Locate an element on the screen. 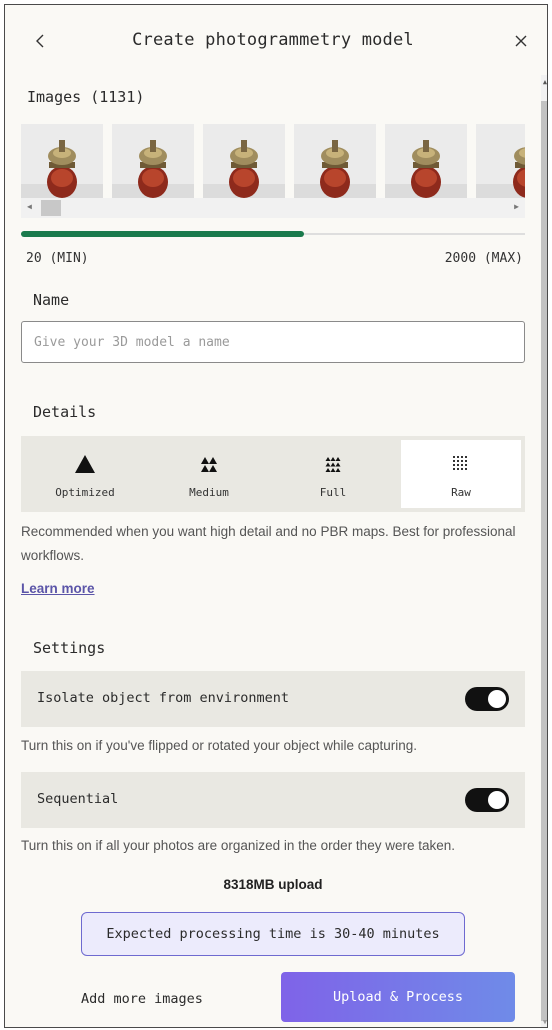 The height and width of the screenshot is (1030, 552). detail-option-full: Full is located at coordinates (333, 474).